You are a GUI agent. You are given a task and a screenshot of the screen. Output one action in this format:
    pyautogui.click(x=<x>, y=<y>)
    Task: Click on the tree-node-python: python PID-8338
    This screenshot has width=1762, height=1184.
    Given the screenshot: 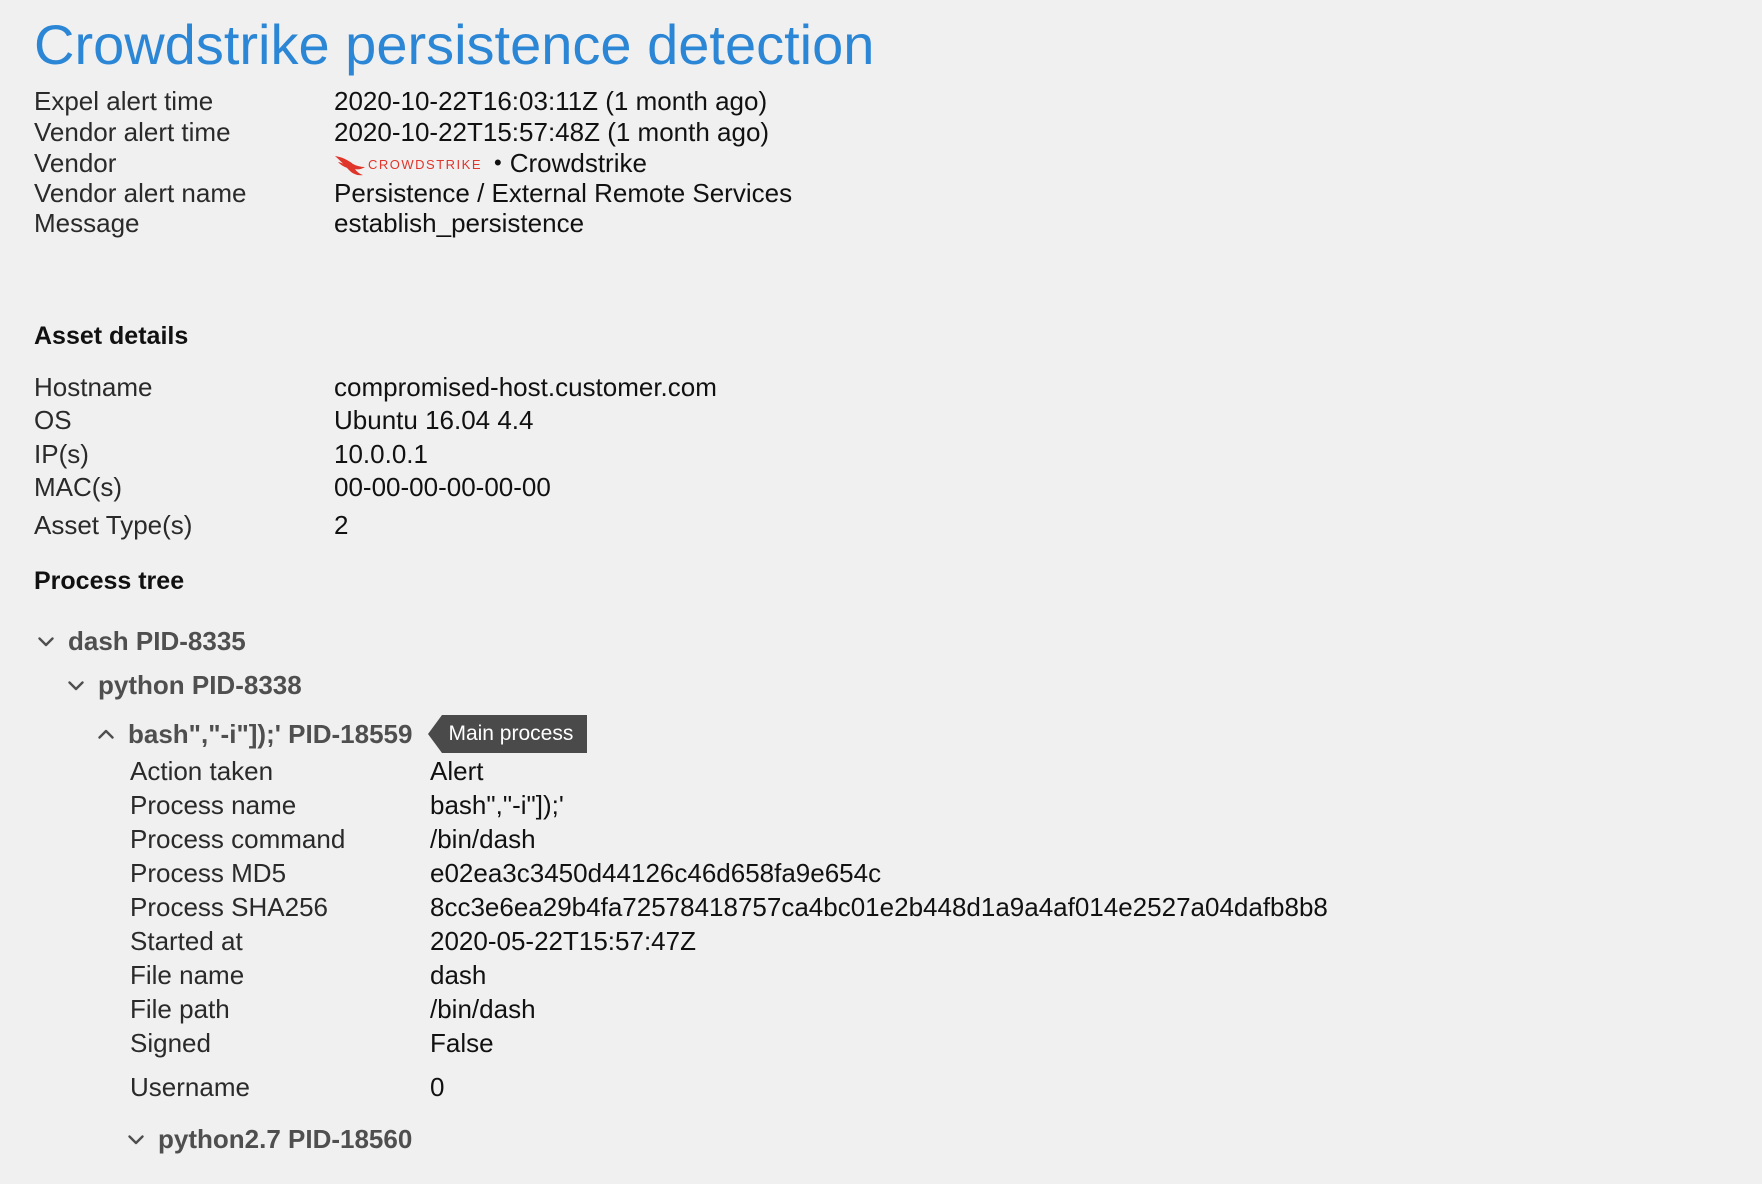 What is the action you would take?
    pyautogui.click(x=185, y=685)
    